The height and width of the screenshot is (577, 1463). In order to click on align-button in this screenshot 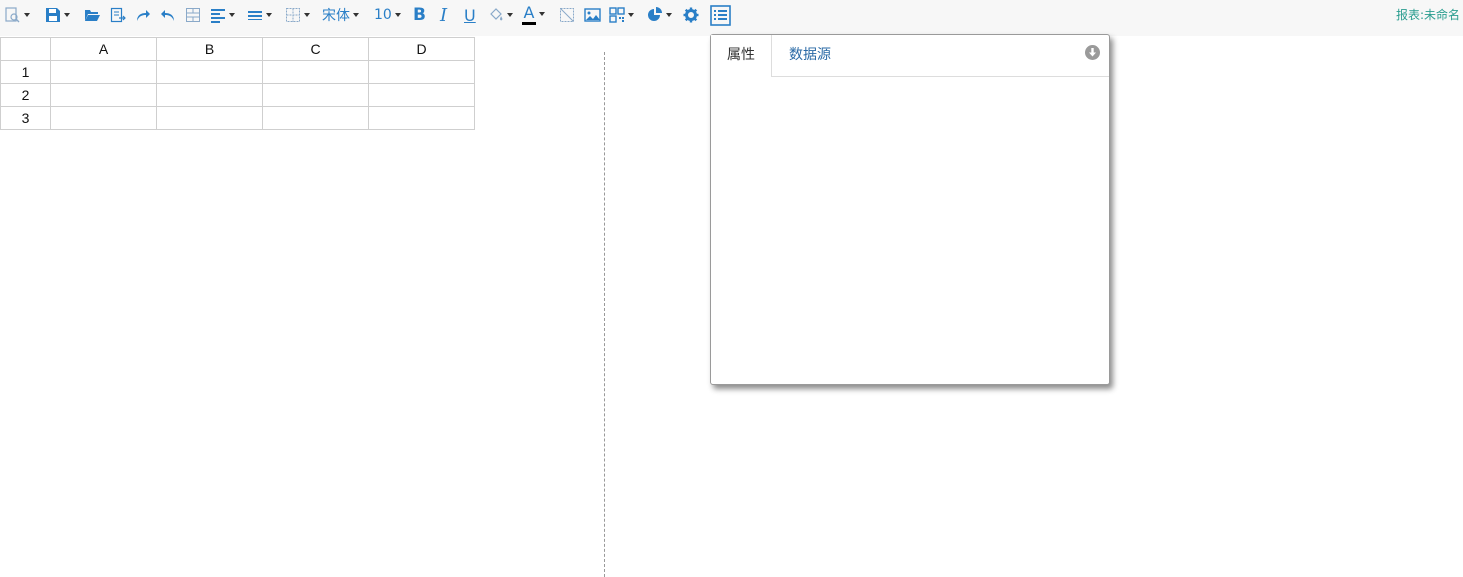, I will do `click(222, 15)`.